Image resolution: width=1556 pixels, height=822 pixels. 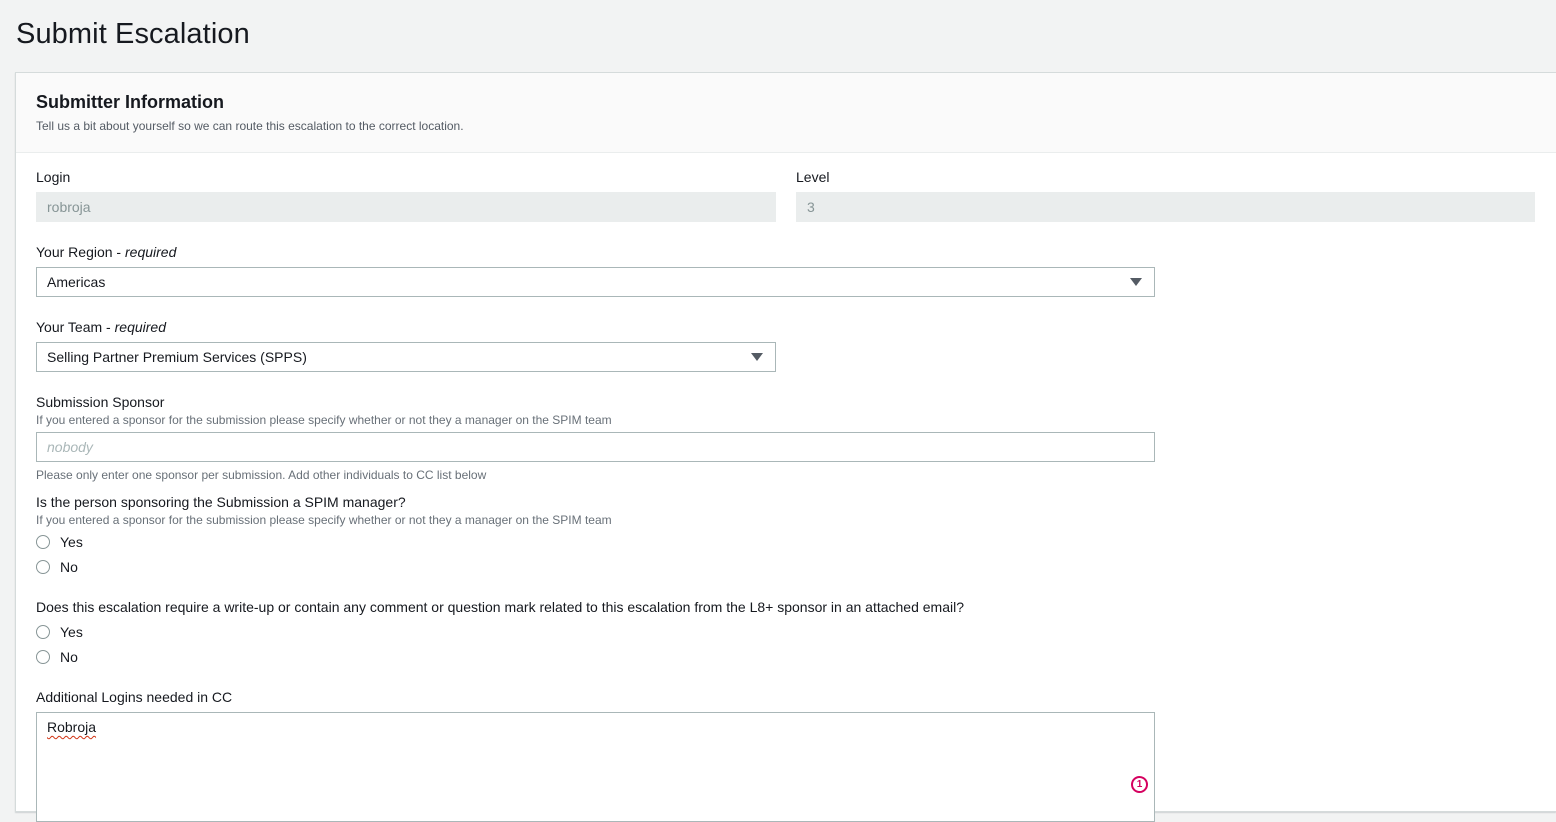 I want to click on writeup-yes-option: Yes, so click(x=59, y=632).